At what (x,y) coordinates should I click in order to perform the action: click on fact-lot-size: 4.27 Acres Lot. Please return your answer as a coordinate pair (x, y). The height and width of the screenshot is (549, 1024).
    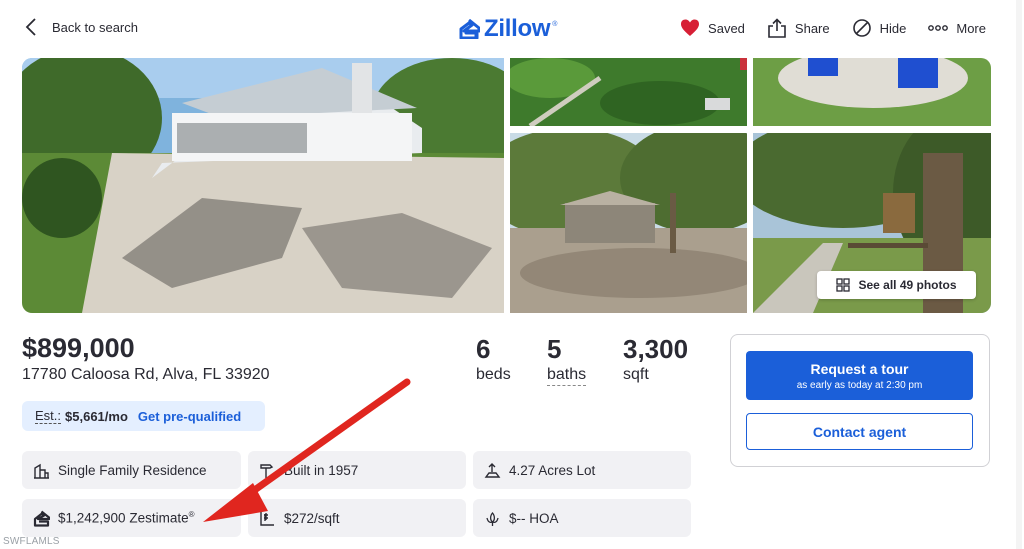
    Looking at the image, I should click on (582, 470).